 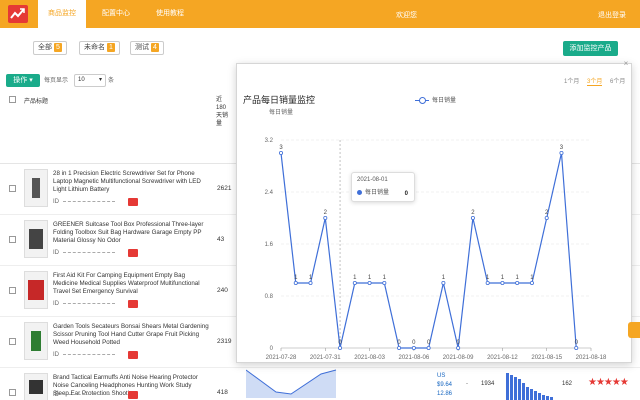 I want to click on operate-dropdown-button: 操作 ▾, so click(x=23, y=80).